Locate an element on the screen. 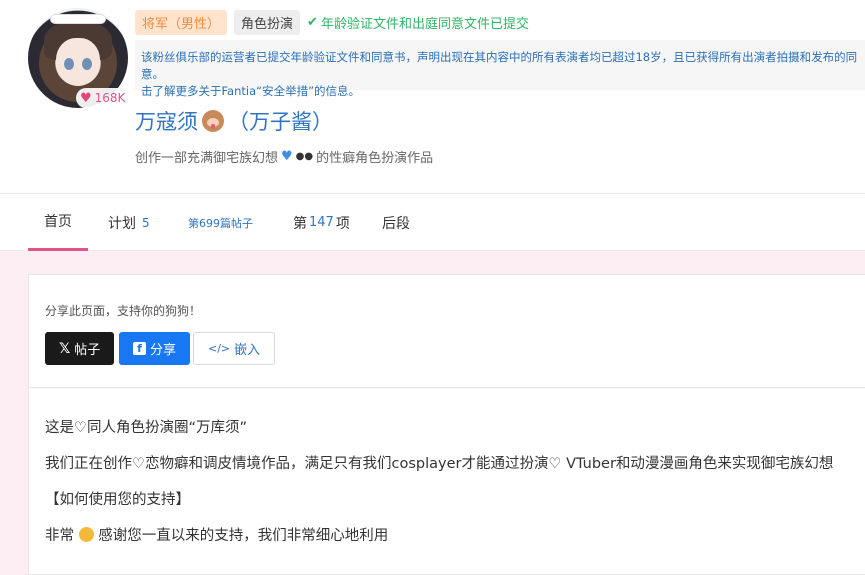  verified-status: ✔ 年龄验证文件和出庭同意文件已提交 is located at coordinates (418, 22).